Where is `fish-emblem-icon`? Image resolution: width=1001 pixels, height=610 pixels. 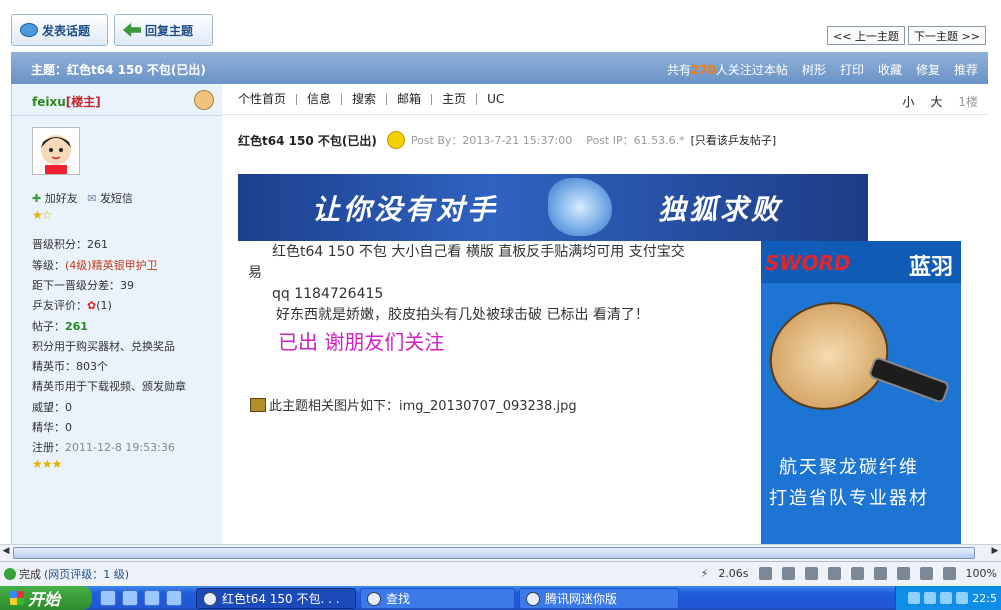
fish-emblem-icon is located at coordinates (580, 207).